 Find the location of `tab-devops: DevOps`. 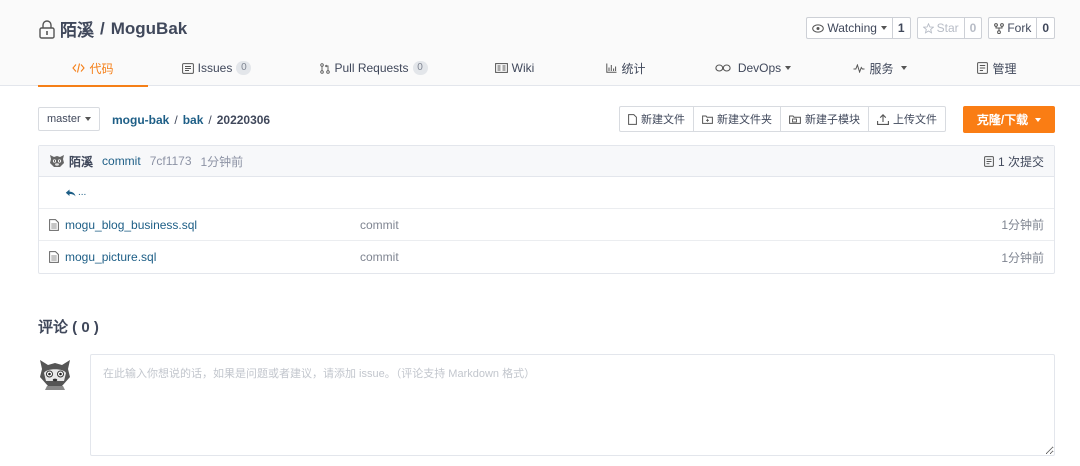

tab-devops: DevOps is located at coordinates (753, 68).